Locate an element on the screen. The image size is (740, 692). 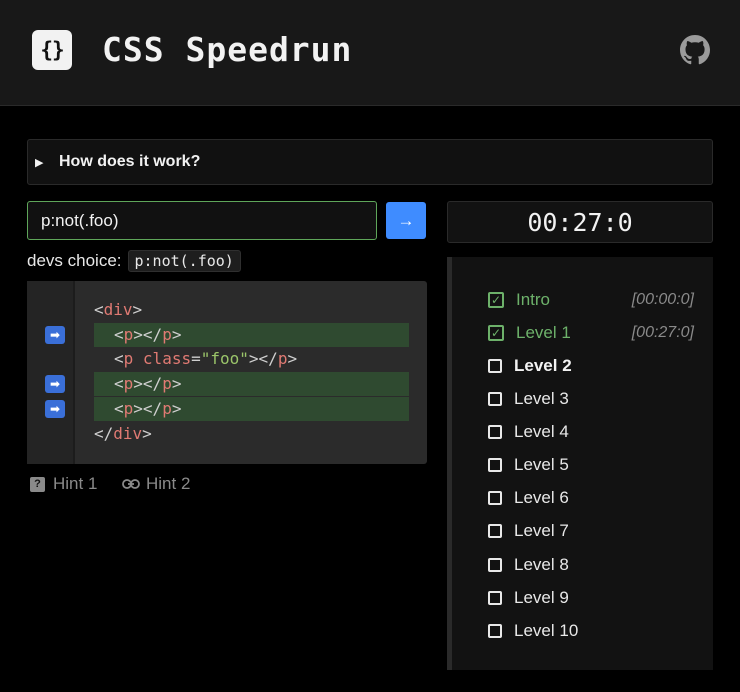
level-name: Level 6 is located at coordinates (541, 497).